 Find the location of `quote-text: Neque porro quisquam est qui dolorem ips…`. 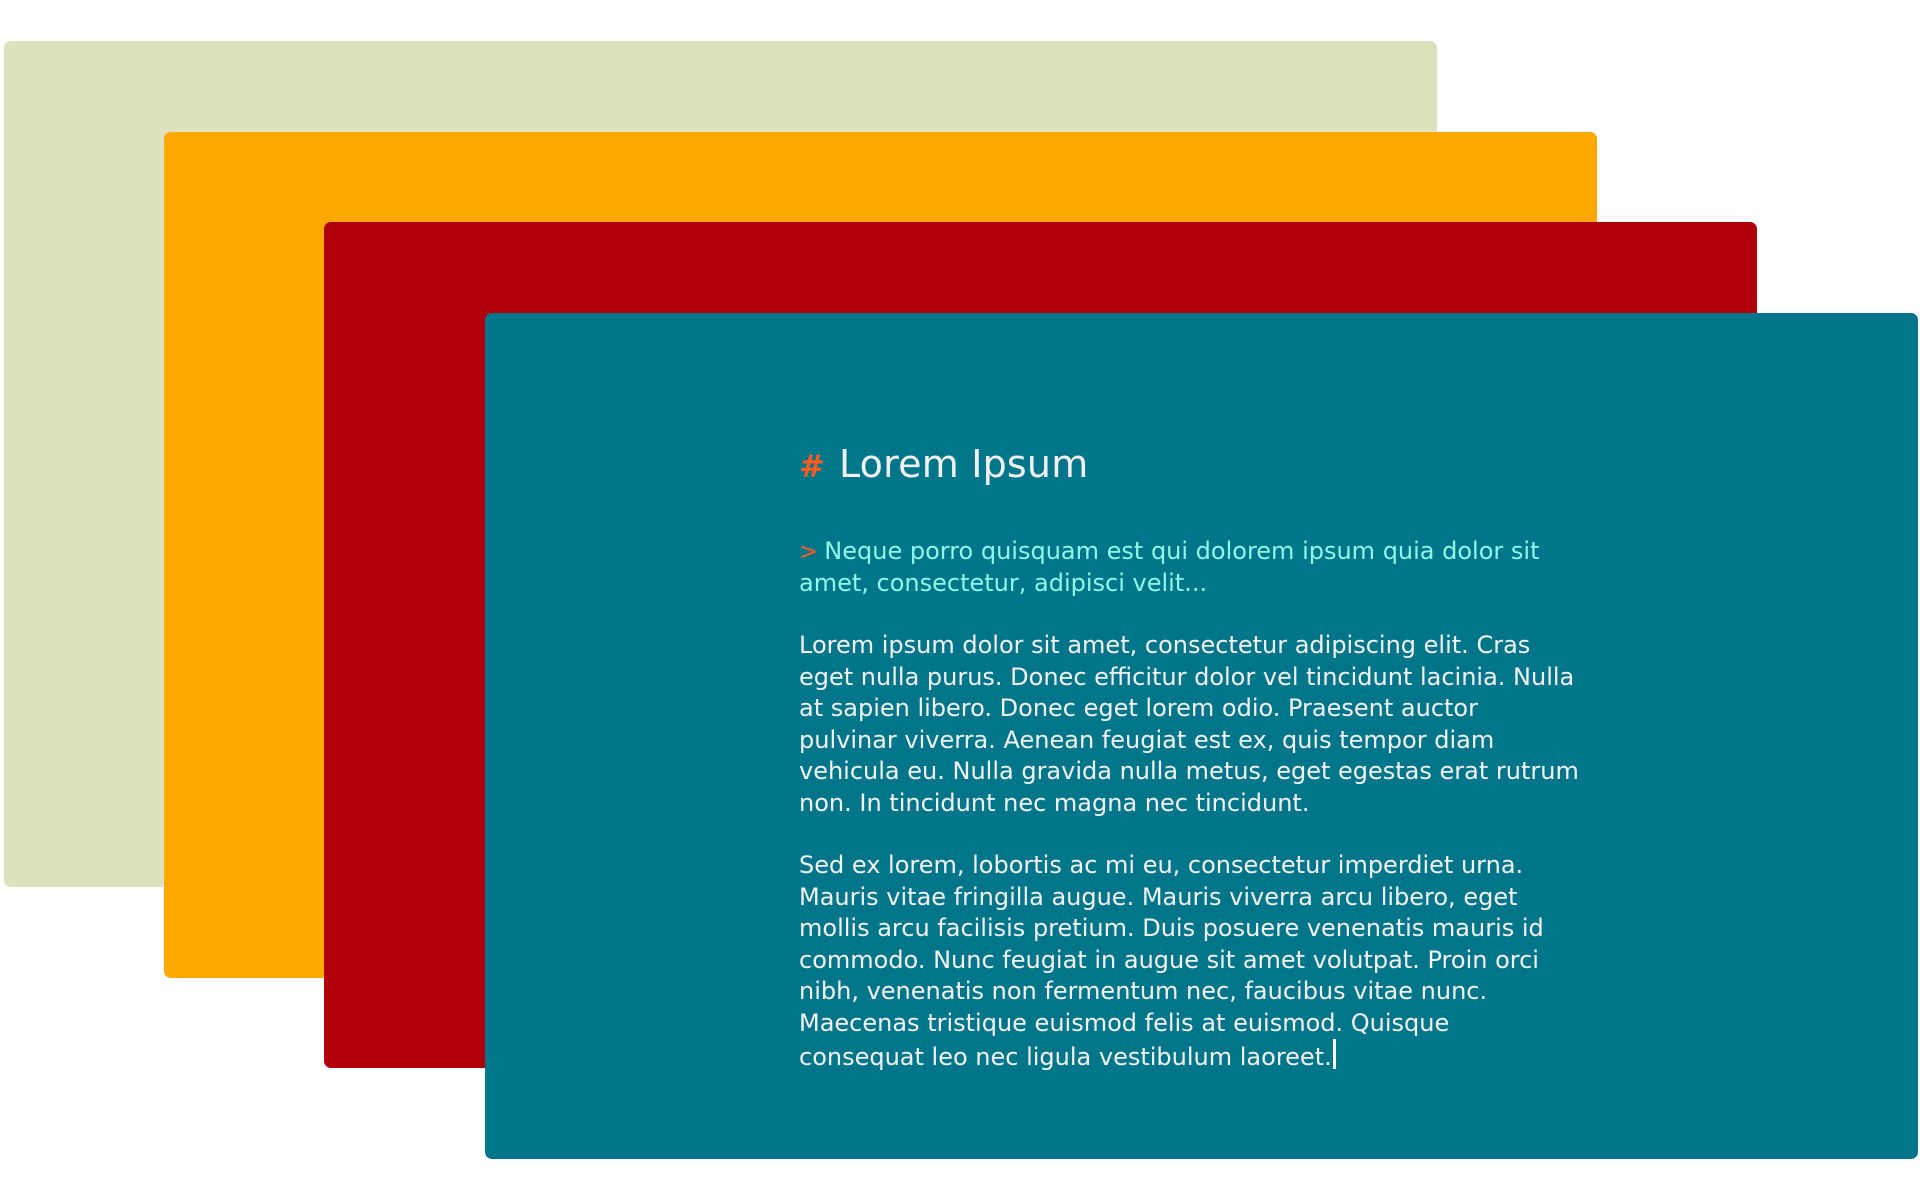

quote-text: Neque porro quisquam est qui dolorem ips… is located at coordinates (1169, 567).